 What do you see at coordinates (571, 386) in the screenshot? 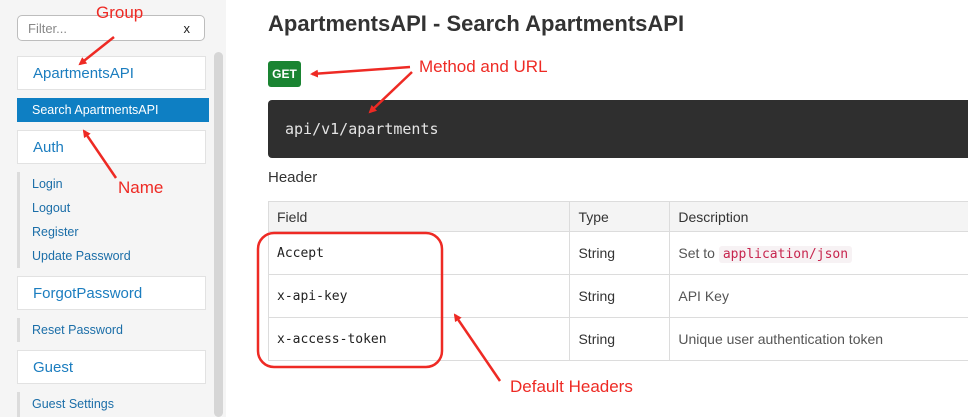
I see `annotation-default-headers: Default Headers` at bounding box center [571, 386].